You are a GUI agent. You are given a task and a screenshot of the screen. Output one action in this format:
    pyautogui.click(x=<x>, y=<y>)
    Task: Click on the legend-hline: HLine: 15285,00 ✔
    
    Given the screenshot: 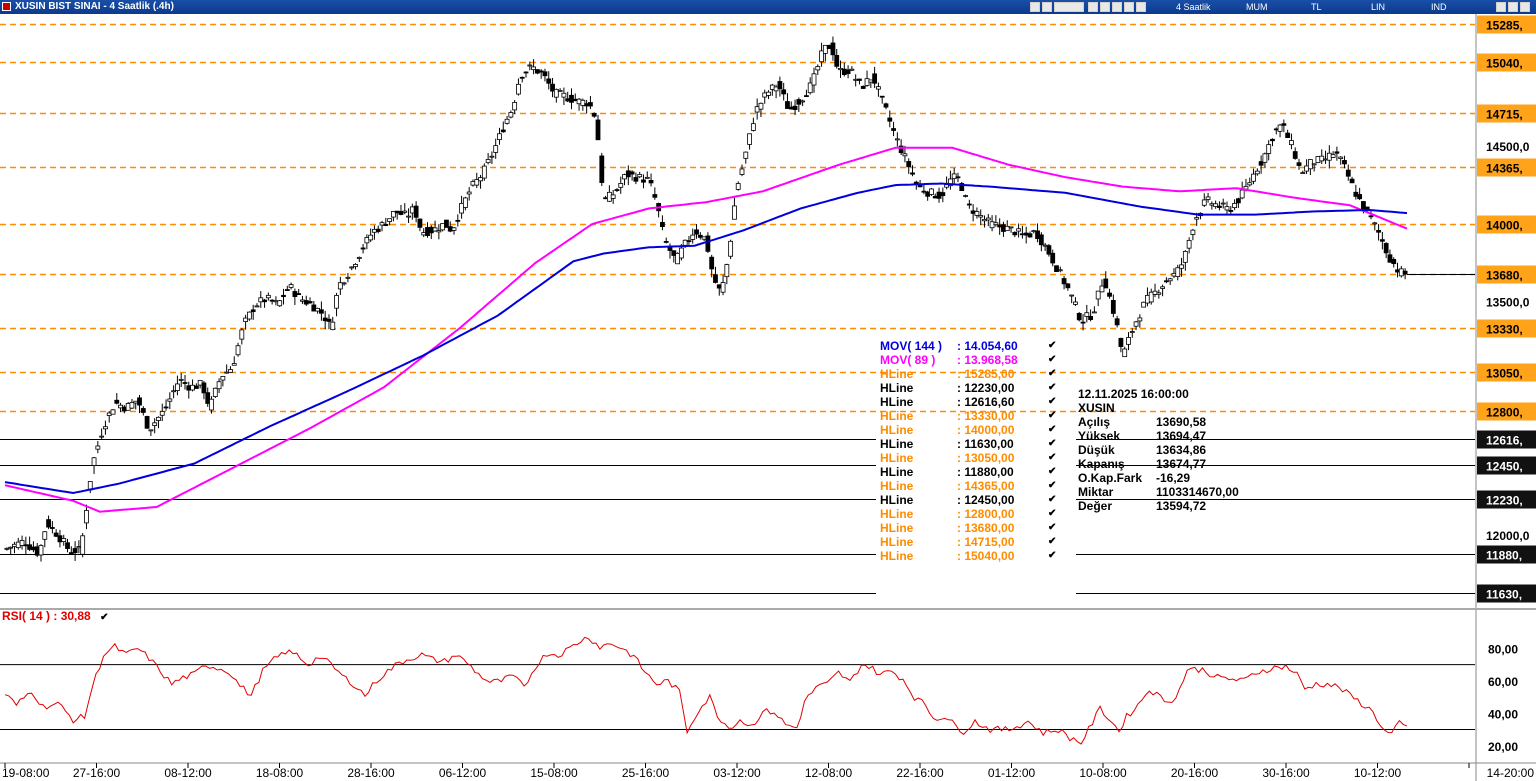 What is the action you would take?
    pyautogui.click(x=970, y=374)
    